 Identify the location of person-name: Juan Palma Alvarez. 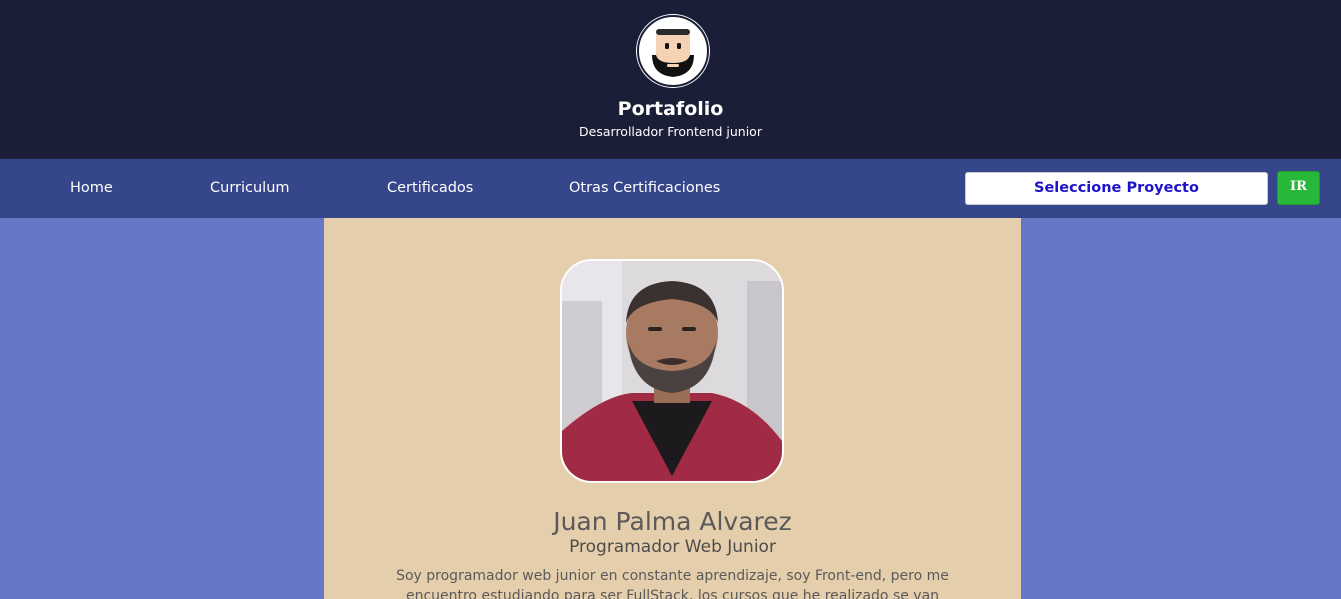
(672, 521).